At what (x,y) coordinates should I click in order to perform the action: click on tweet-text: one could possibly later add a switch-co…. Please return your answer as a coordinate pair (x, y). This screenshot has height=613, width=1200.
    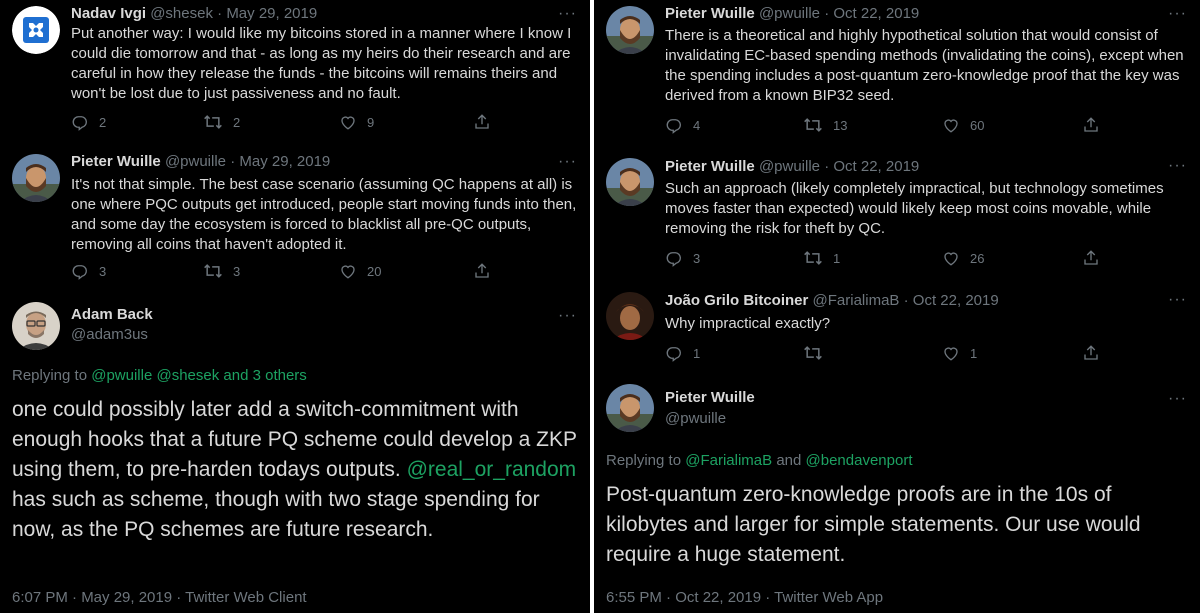
    Looking at the image, I should click on (298, 470).